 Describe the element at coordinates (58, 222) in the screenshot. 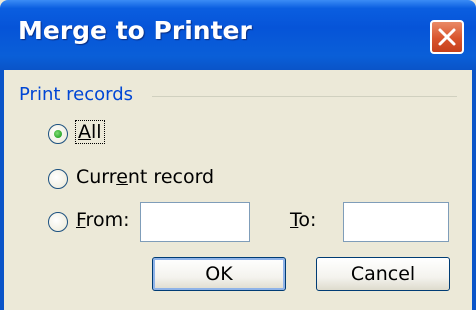

I see `radio-from` at that location.